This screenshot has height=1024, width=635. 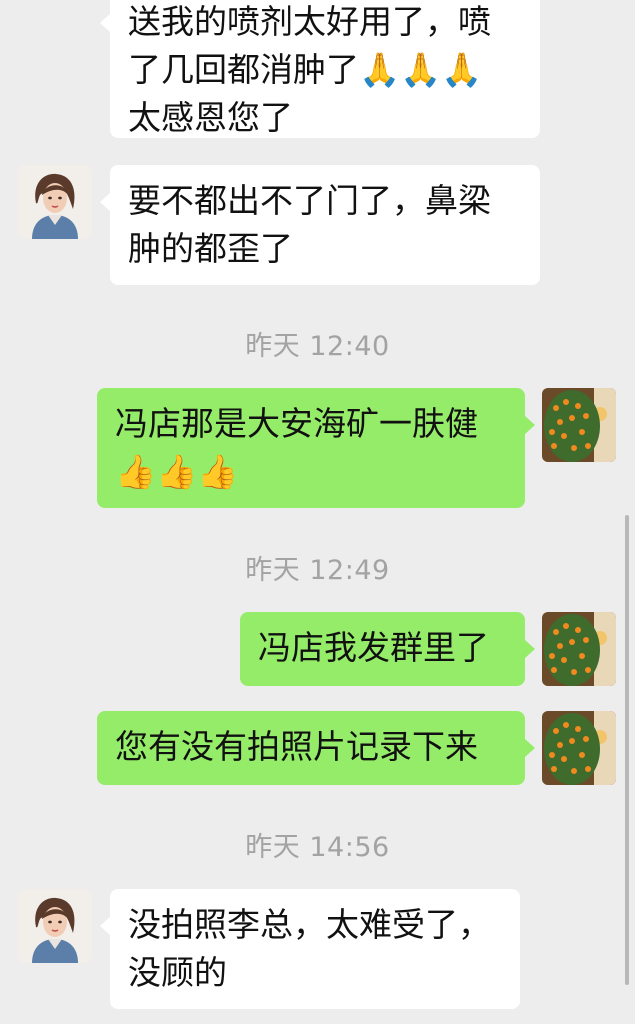 I want to click on message-line: 送我的喷剂太好用了，喷, so click(x=309, y=21).